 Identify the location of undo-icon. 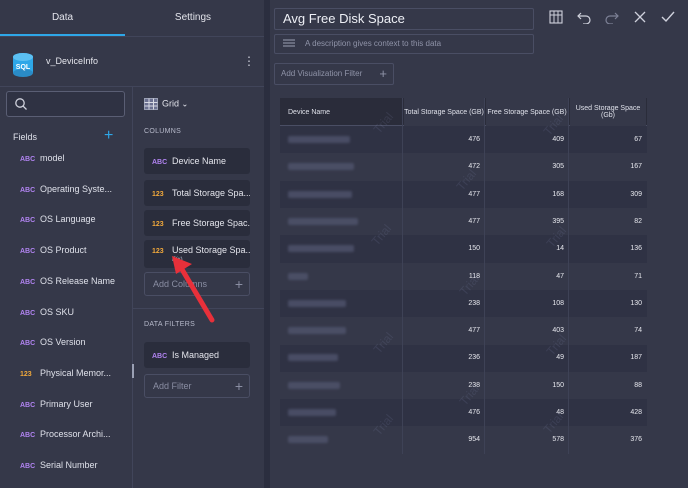
(584, 17).